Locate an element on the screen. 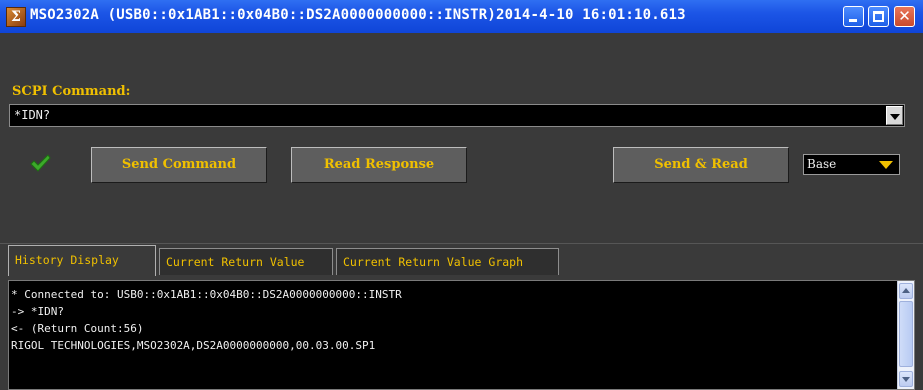 This screenshot has width=923, height=390. dropdown-arrow-icon is located at coordinates (886, 165).